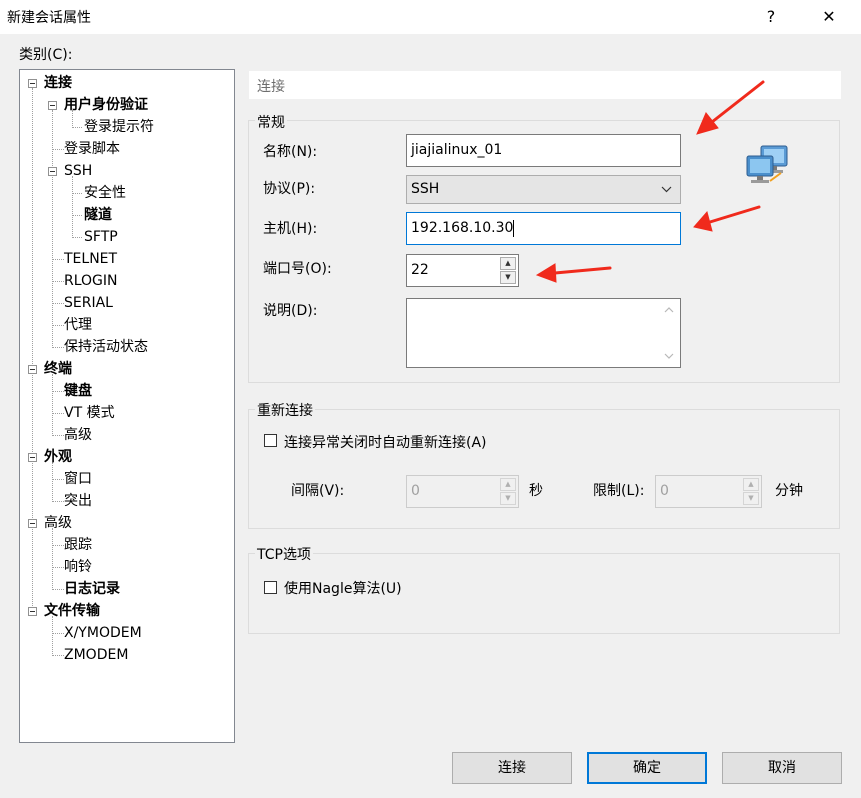 The image size is (861, 798). What do you see at coordinates (78, 567) in the screenshot?
I see `tree-item: 响铃` at bounding box center [78, 567].